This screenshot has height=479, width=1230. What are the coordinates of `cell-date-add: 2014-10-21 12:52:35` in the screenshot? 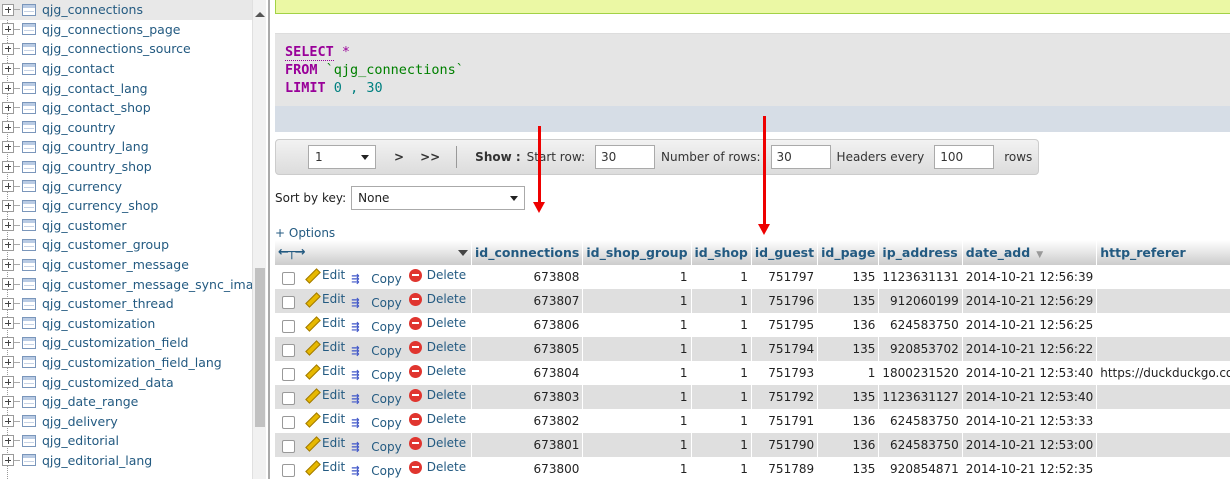 It's located at (1030, 468).